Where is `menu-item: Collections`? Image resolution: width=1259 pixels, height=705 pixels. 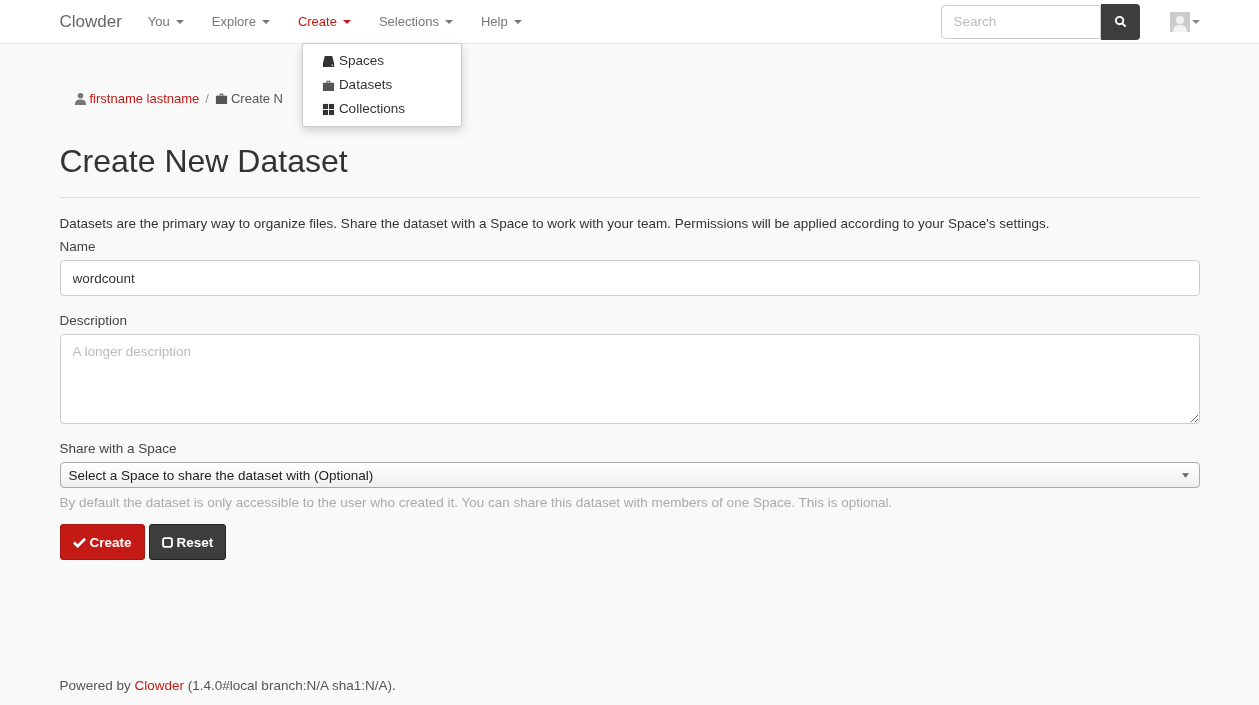
menu-item: Collections is located at coordinates (381, 109).